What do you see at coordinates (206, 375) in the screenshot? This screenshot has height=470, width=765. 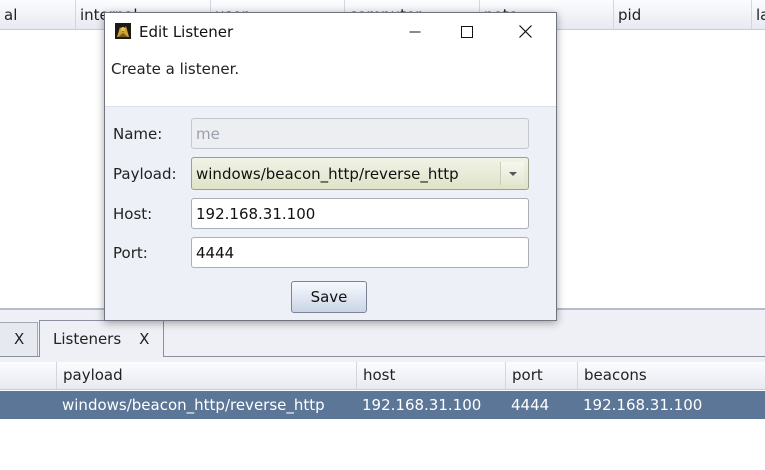 I see `column-header-payload: payload` at bounding box center [206, 375].